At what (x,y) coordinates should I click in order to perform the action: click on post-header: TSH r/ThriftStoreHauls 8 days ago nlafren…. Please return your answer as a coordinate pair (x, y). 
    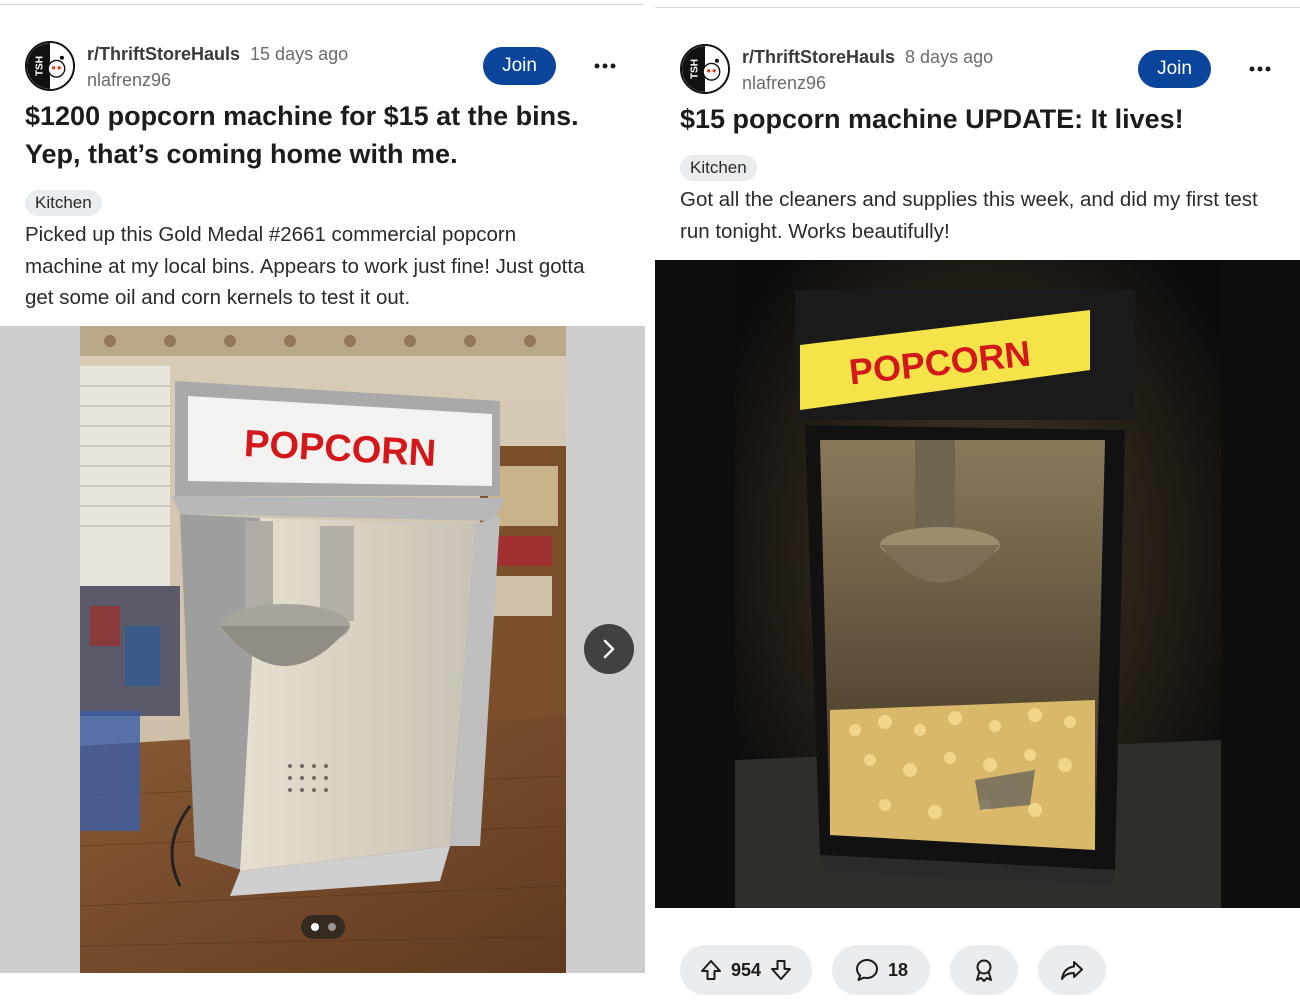
    Looking at the image, I should click on (980, 70).